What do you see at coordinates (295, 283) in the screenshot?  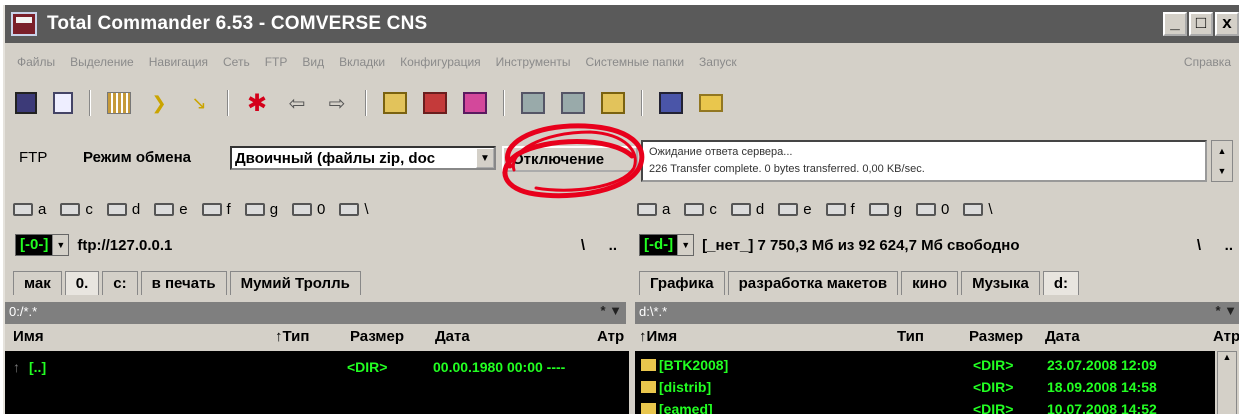 I see `tab-mumiy-troll: Мумий Тролль` at bounding box center [295, 283].